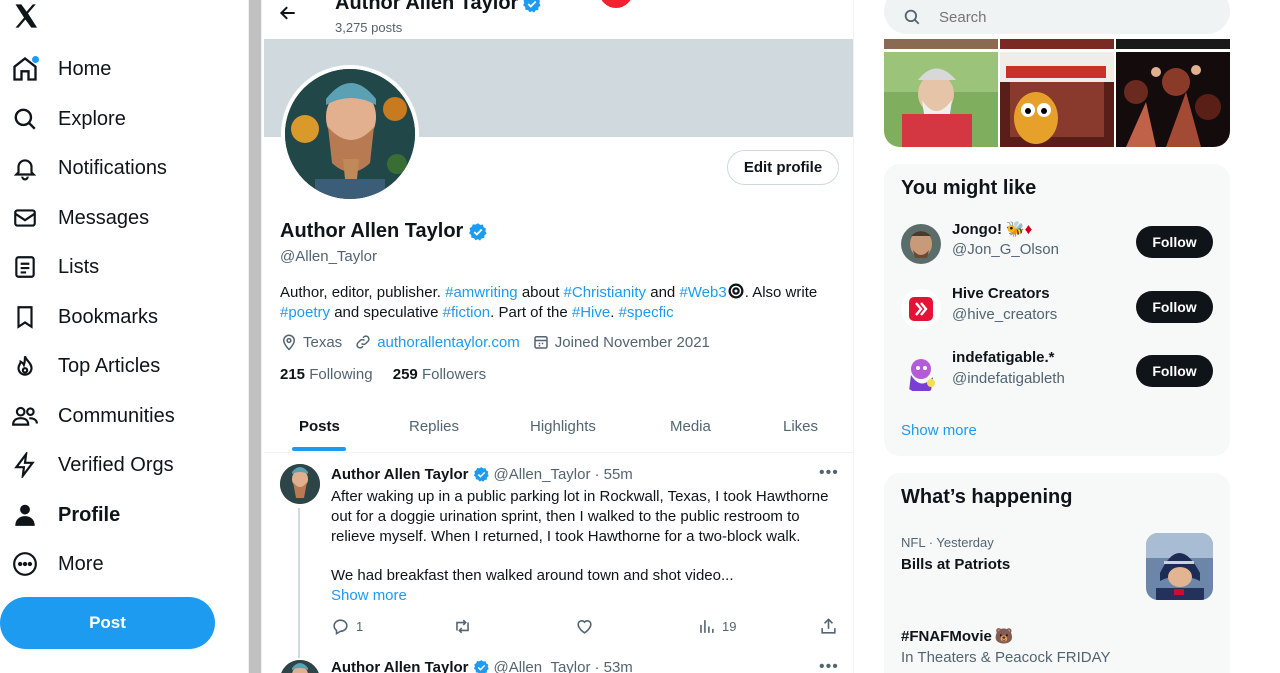 The image size is (1280, 673). I want to click on tab-posts: Posts, so click(319, 426).